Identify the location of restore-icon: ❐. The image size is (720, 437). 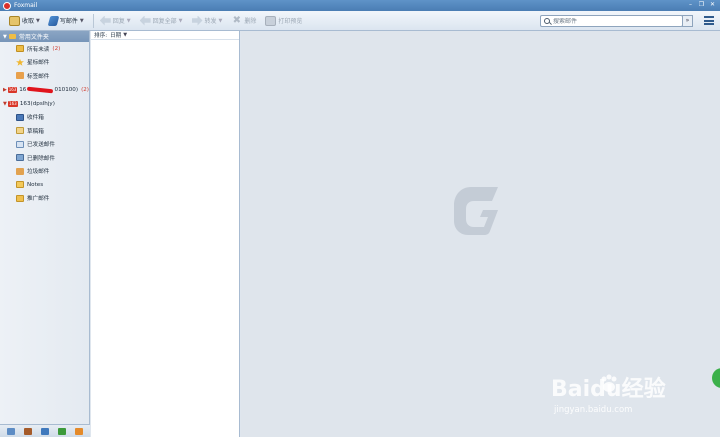
(701, 5).